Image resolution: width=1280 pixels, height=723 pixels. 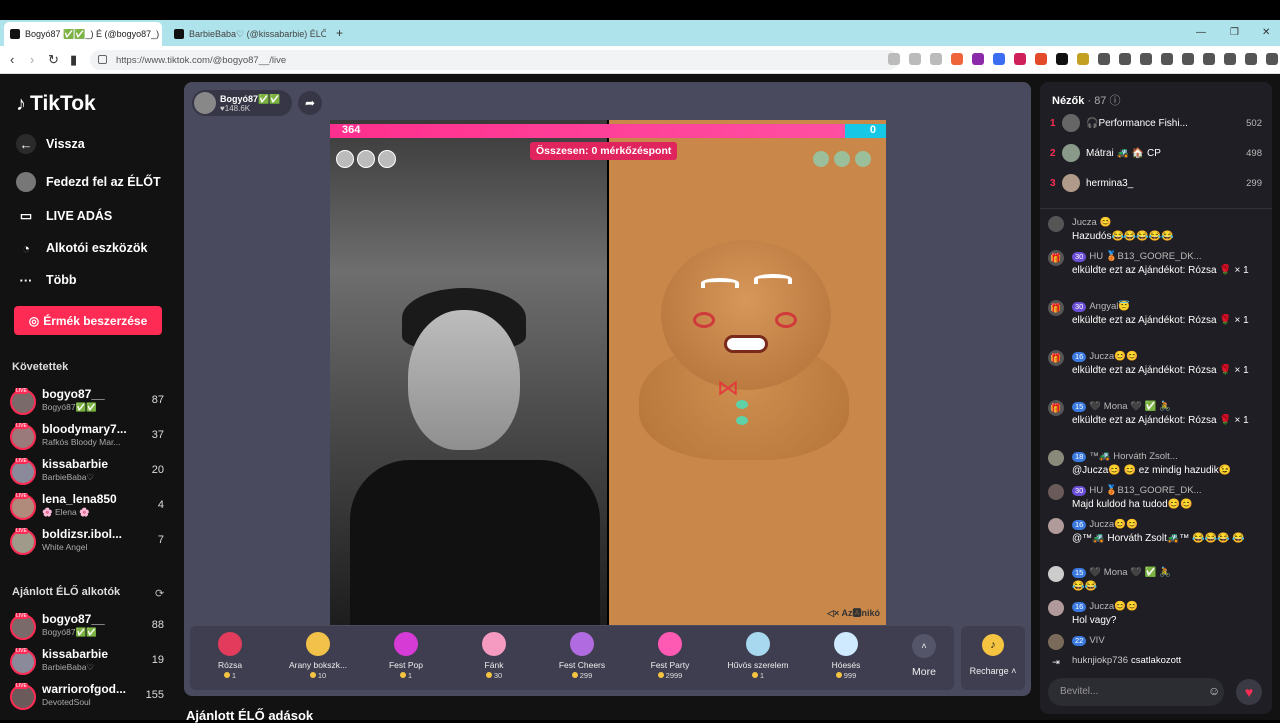 What do you see at coordinates (1251, 59) in the screenshot?
I see `vpn-icon` at bounding box center [1251, 59].